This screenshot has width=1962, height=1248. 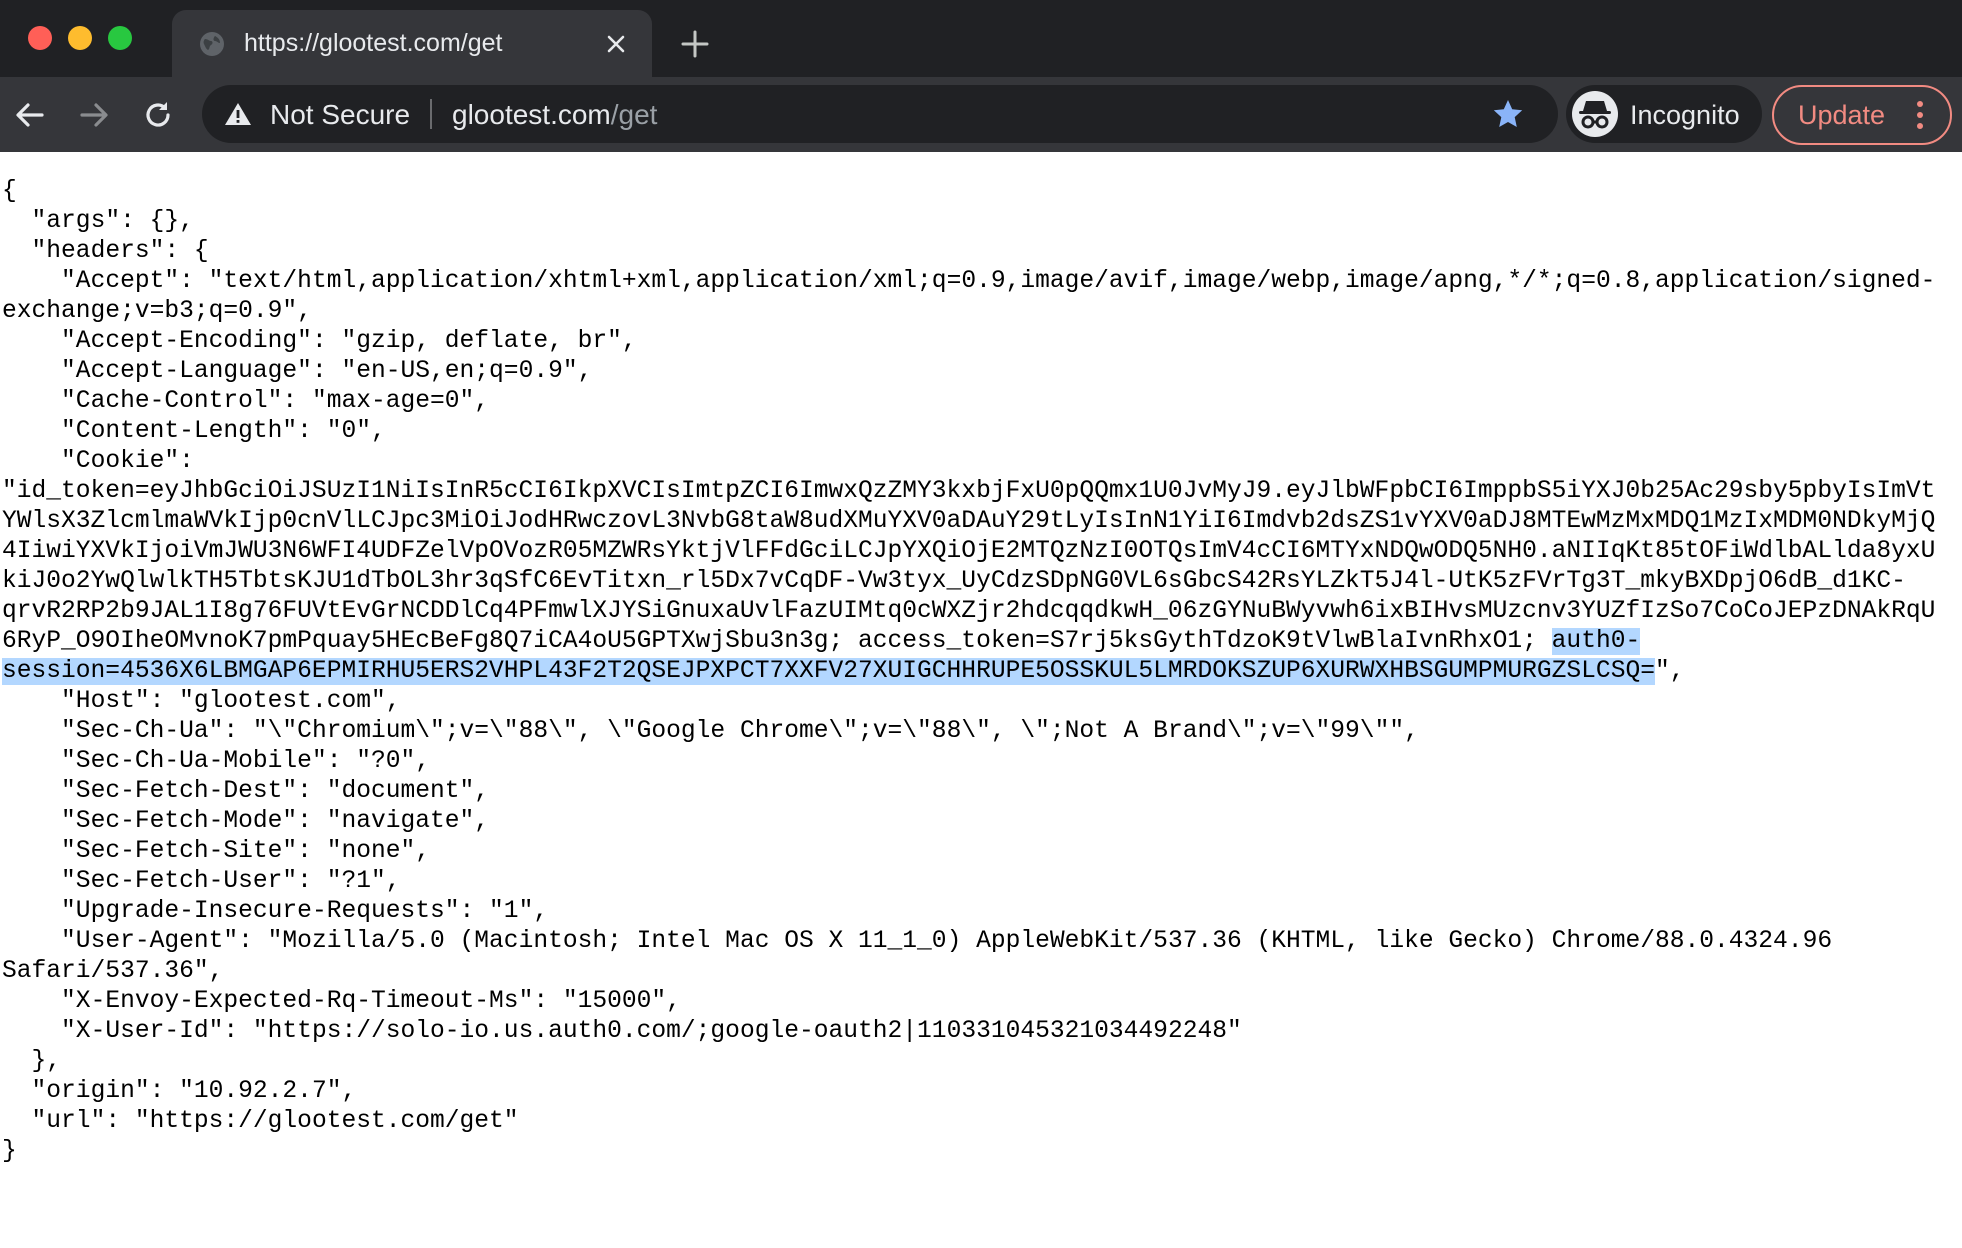 I want to click on url-path: /get, so click(x=634, y=114).